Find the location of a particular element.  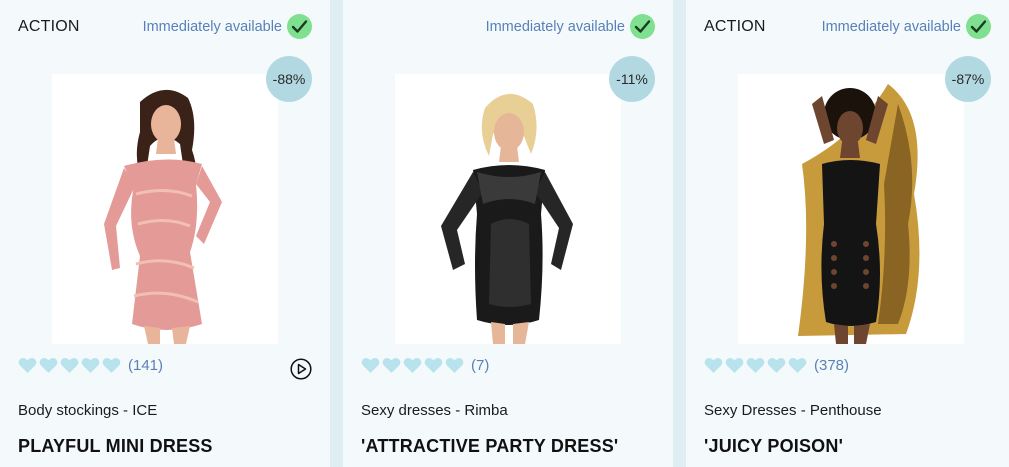

rating-count: (7) is located at coordinates (480, 365).